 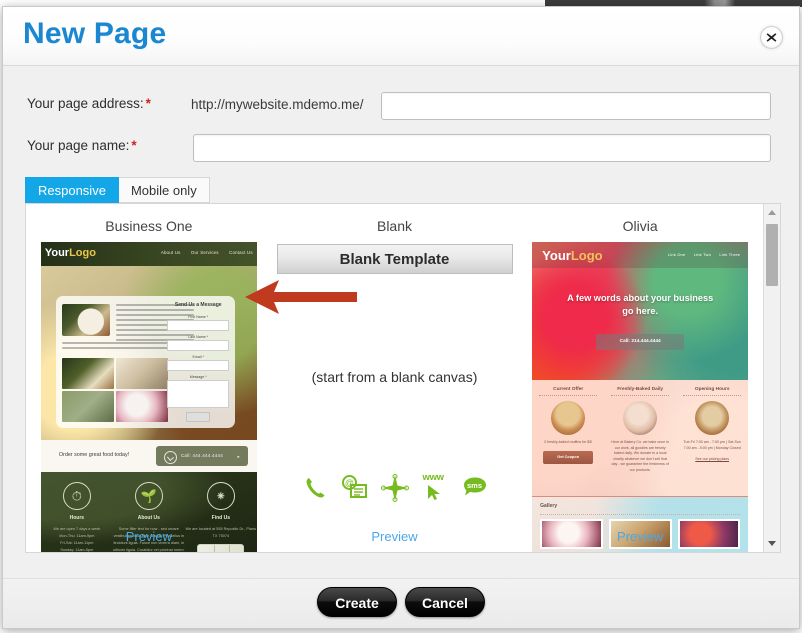 I want to click on feature-icon-row: @ www sms, so click(x=395, y=487).